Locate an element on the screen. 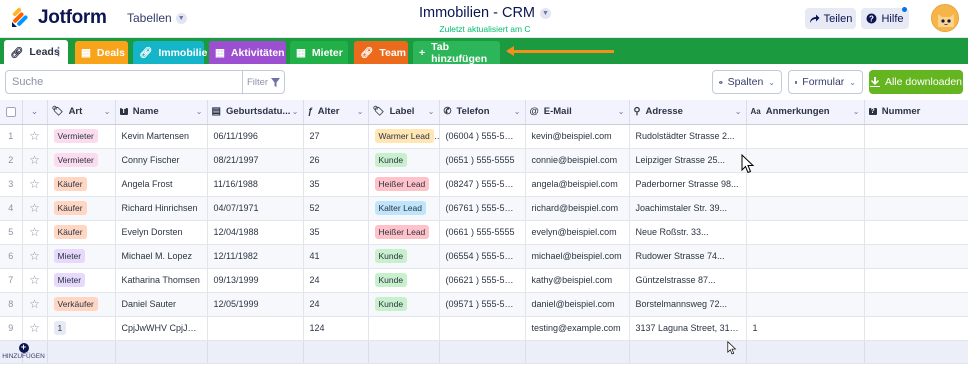  cell-email: testing@example.com is located at coordinates (577, 328).